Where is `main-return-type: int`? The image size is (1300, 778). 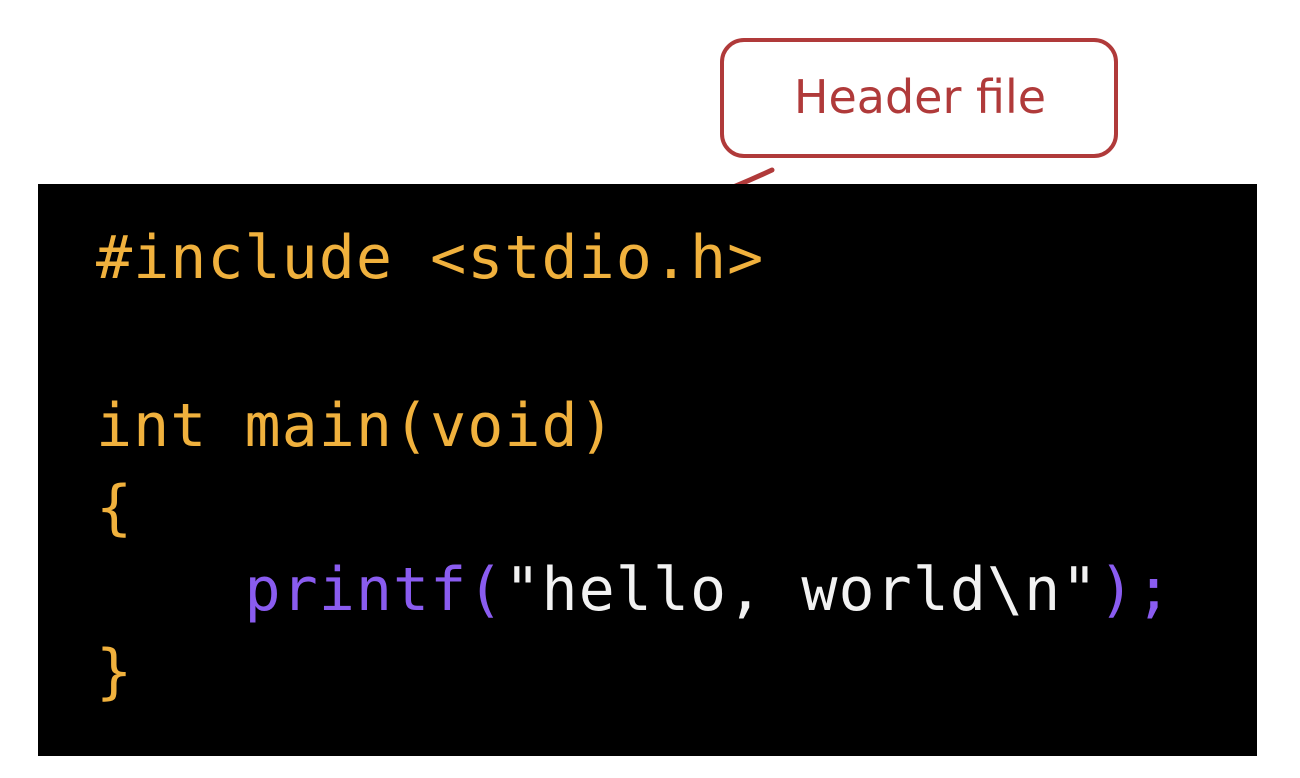 main-return-type: int is located at coordinates (152, 426).